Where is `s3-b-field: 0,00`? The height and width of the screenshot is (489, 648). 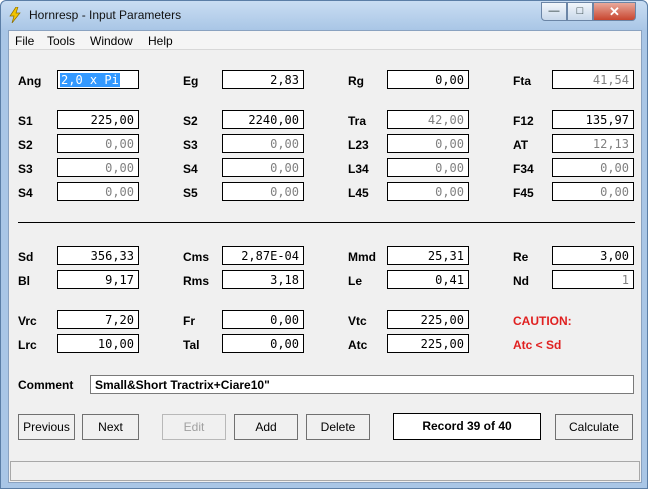 s3-b-field: 0,00 is located at coordinates (263, 143).